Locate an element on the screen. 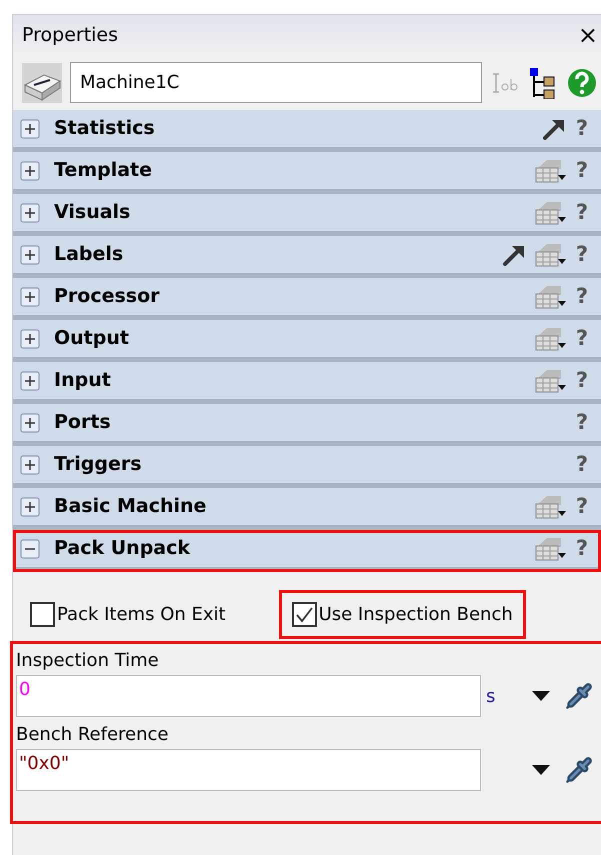 The image size is (601, 855). section-header: Basic Machine ? is located at coordinates (307, 509).